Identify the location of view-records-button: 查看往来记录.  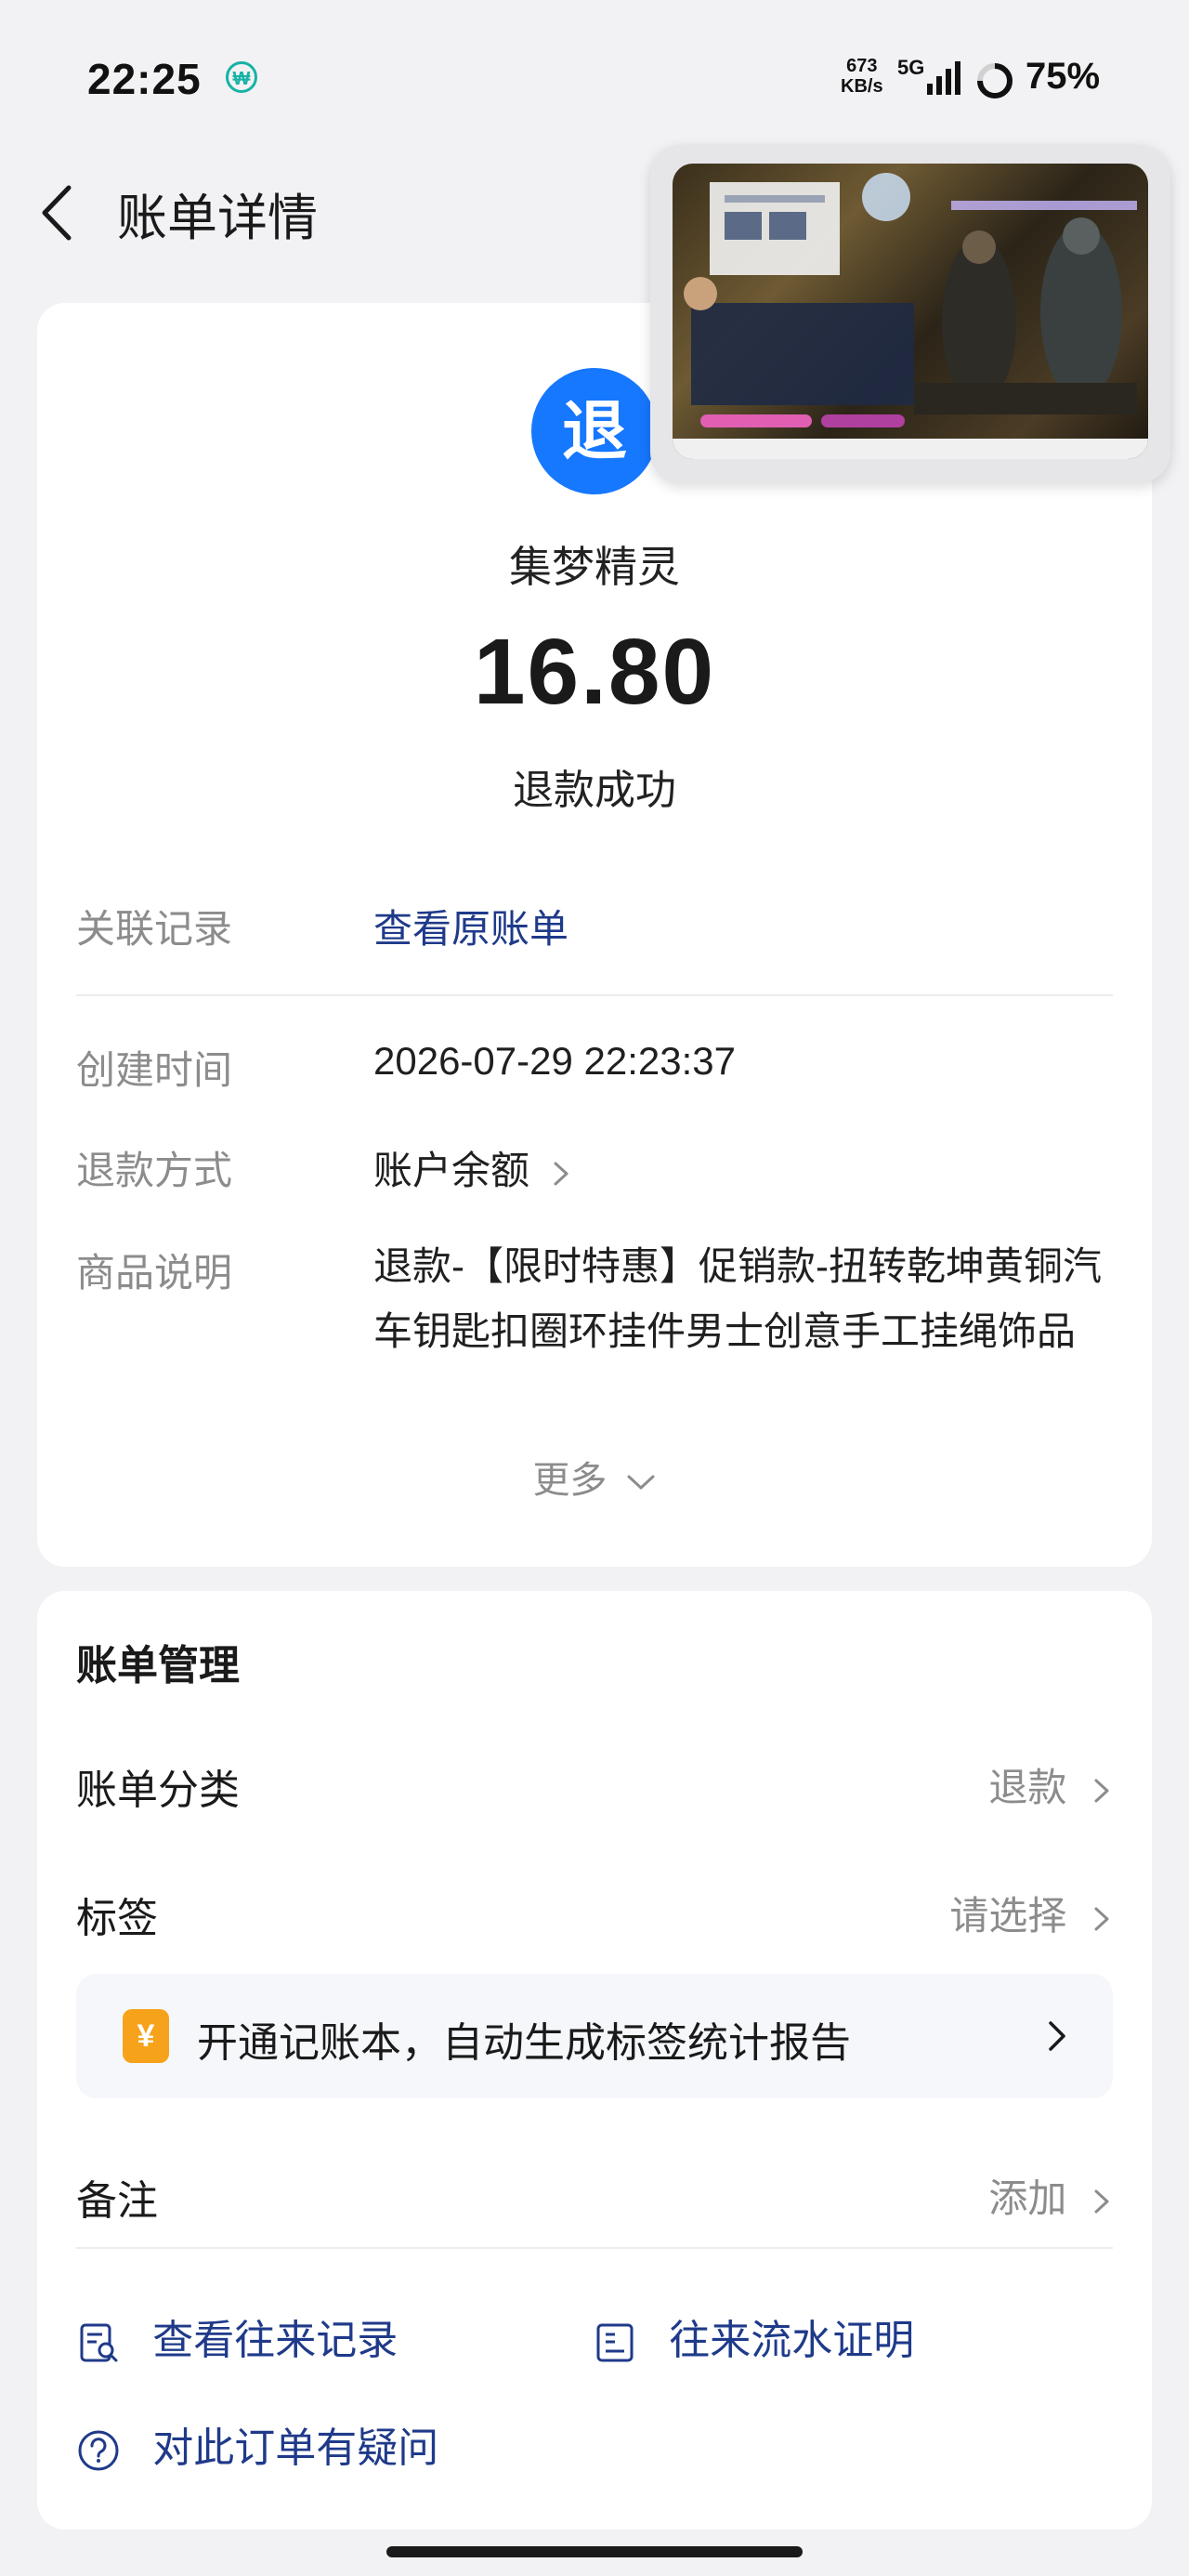
(237, 2336).